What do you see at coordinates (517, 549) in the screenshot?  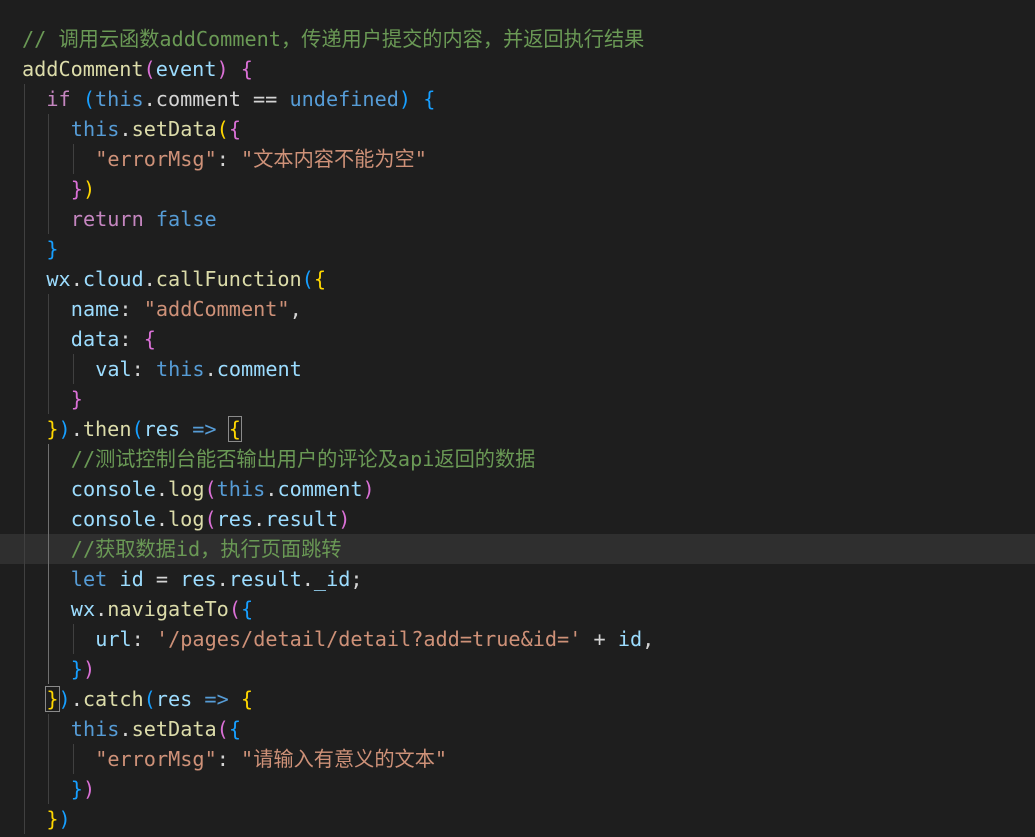 I see `code-line: //获取数据id，执行页面跳转` at bounding box center [517, 549].